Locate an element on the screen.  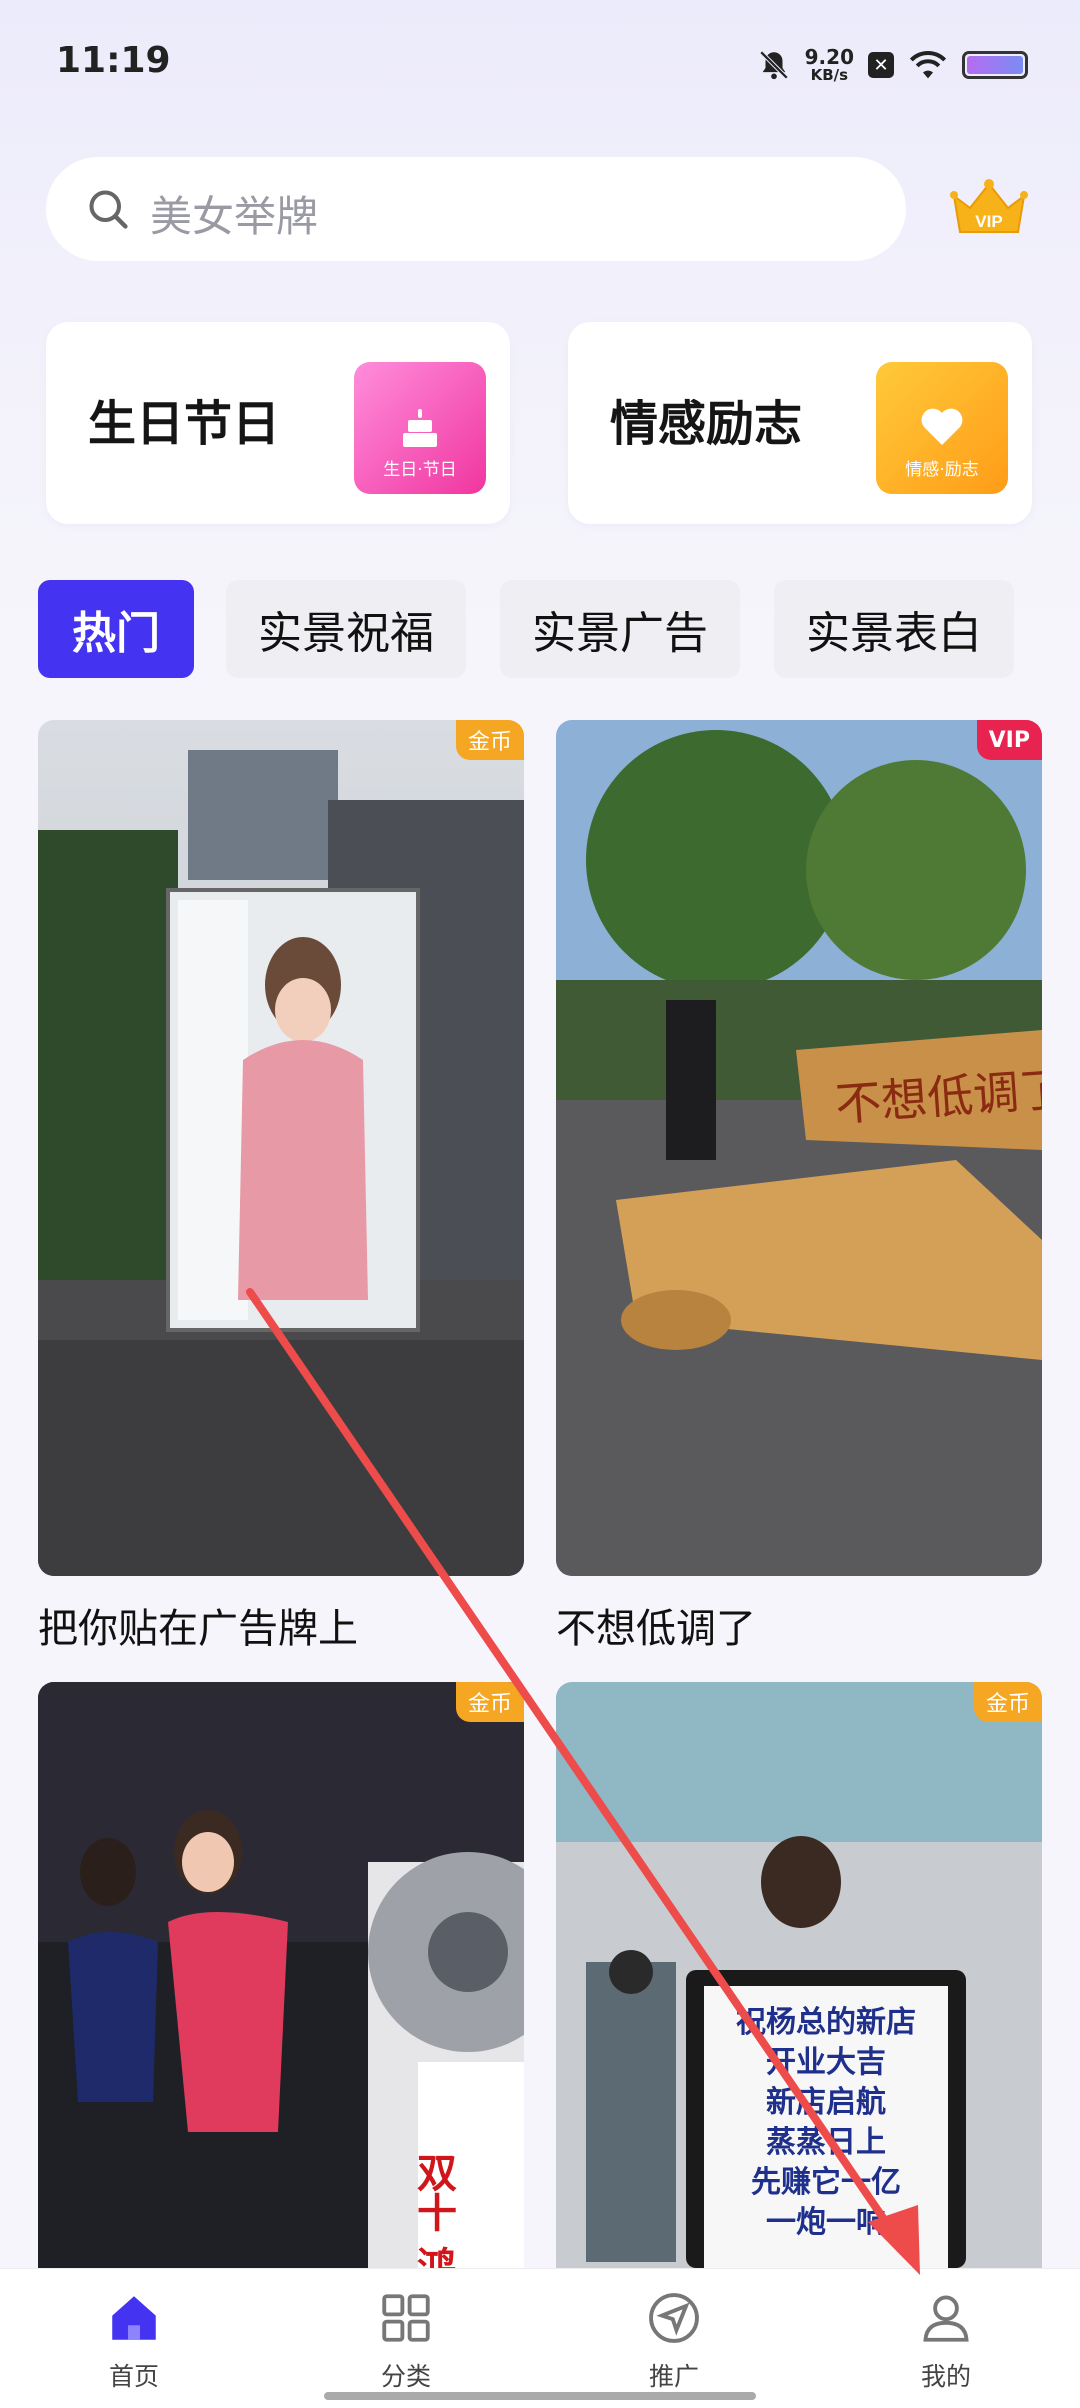
nav-label: 我的 is located at coordinates (945, 2376).